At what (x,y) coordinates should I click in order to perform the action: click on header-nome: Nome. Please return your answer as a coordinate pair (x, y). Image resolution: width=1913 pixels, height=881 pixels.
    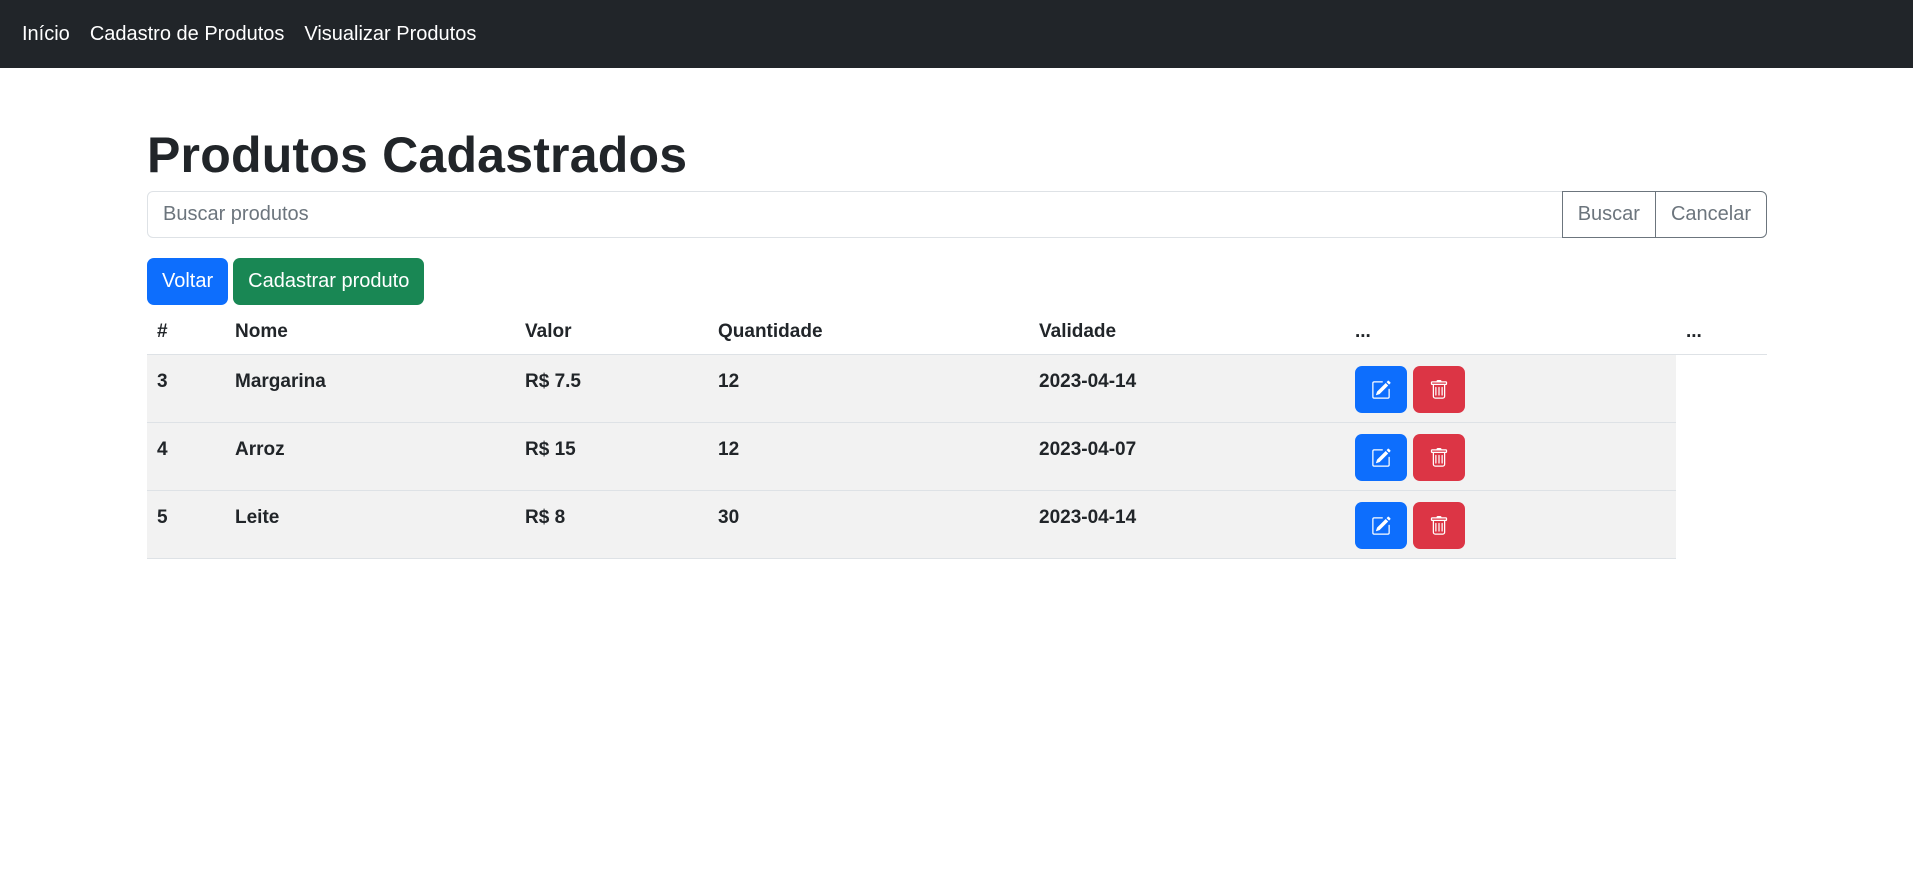
    Looking at the image, I should click on (370, 333).